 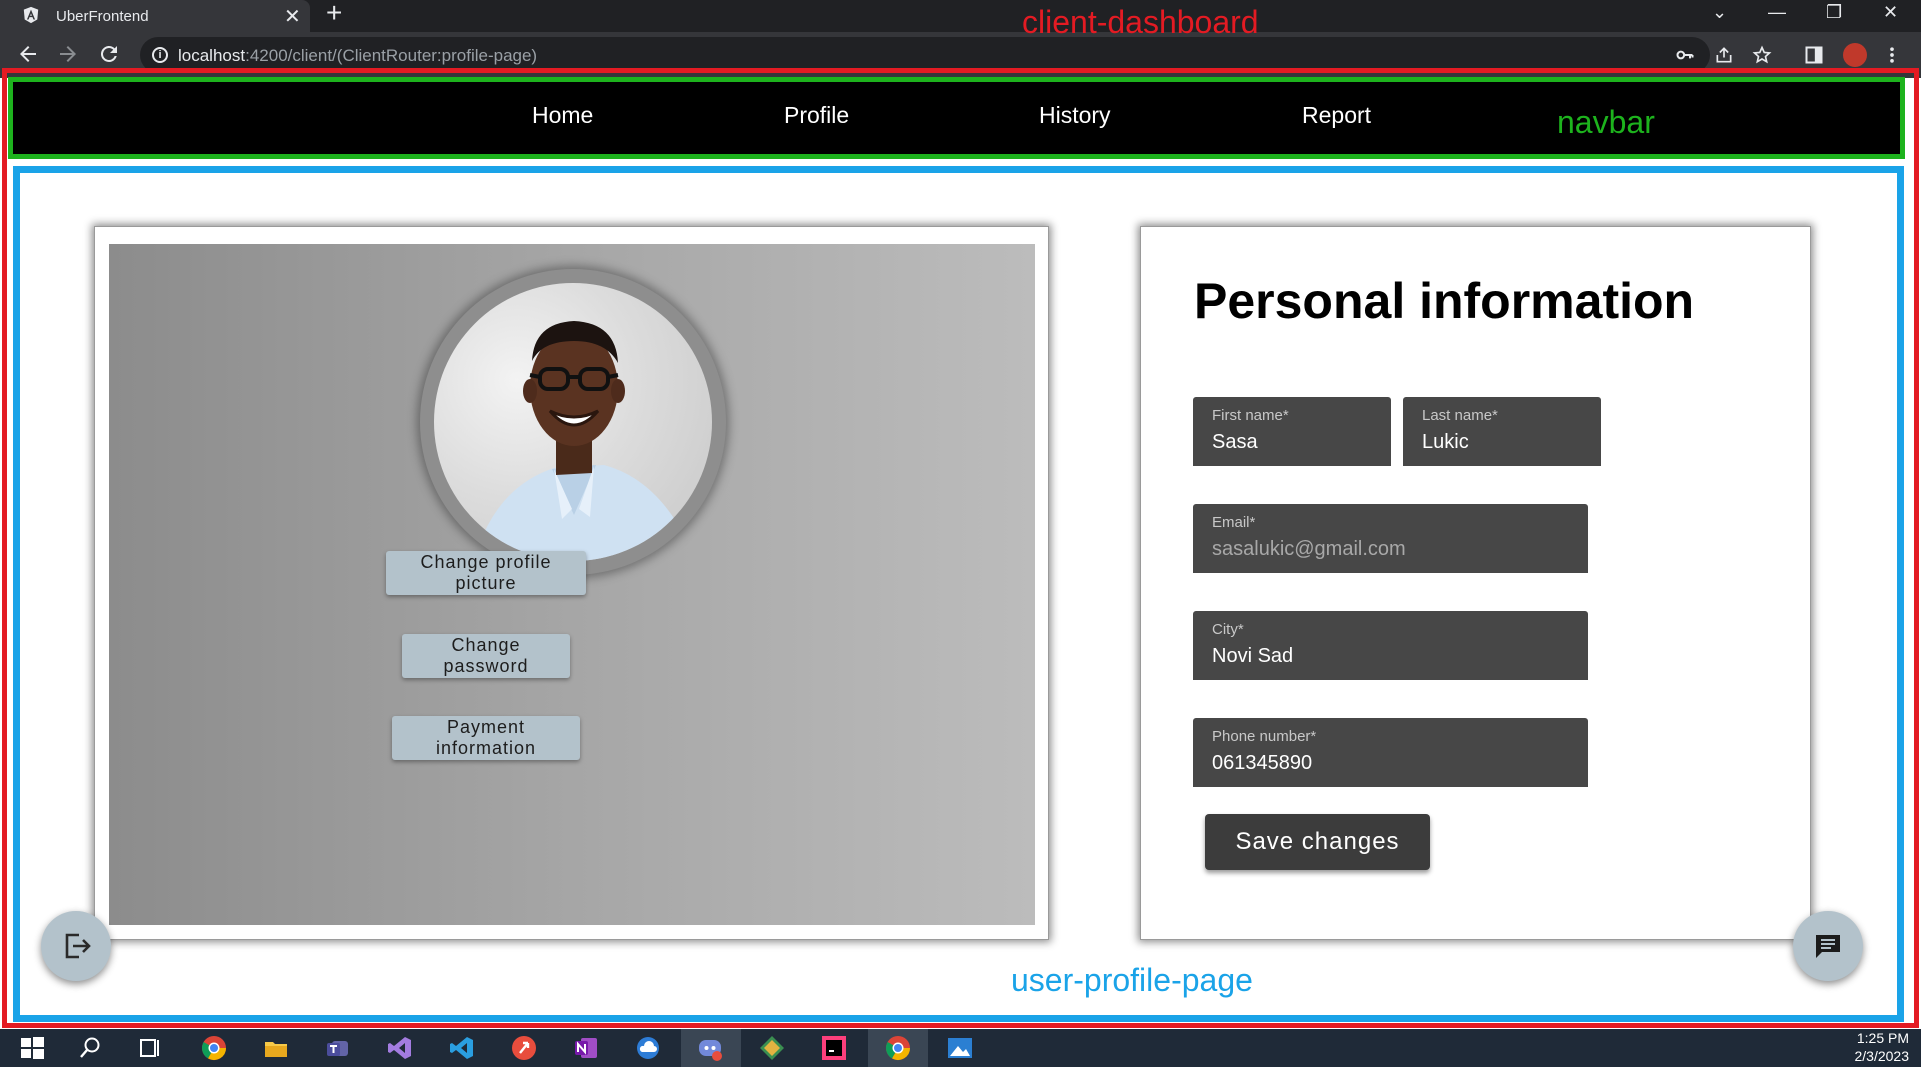 What do you see at coordinates (1834, 12) in the screenshot?
I see `restore-icon: ❐` at bounding box center [1834, 12].